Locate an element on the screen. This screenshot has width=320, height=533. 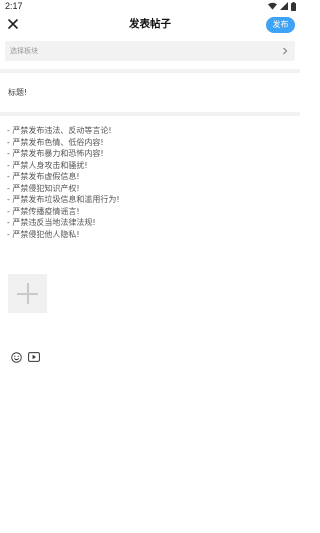
video-icon is located at coordinates (34, 357).